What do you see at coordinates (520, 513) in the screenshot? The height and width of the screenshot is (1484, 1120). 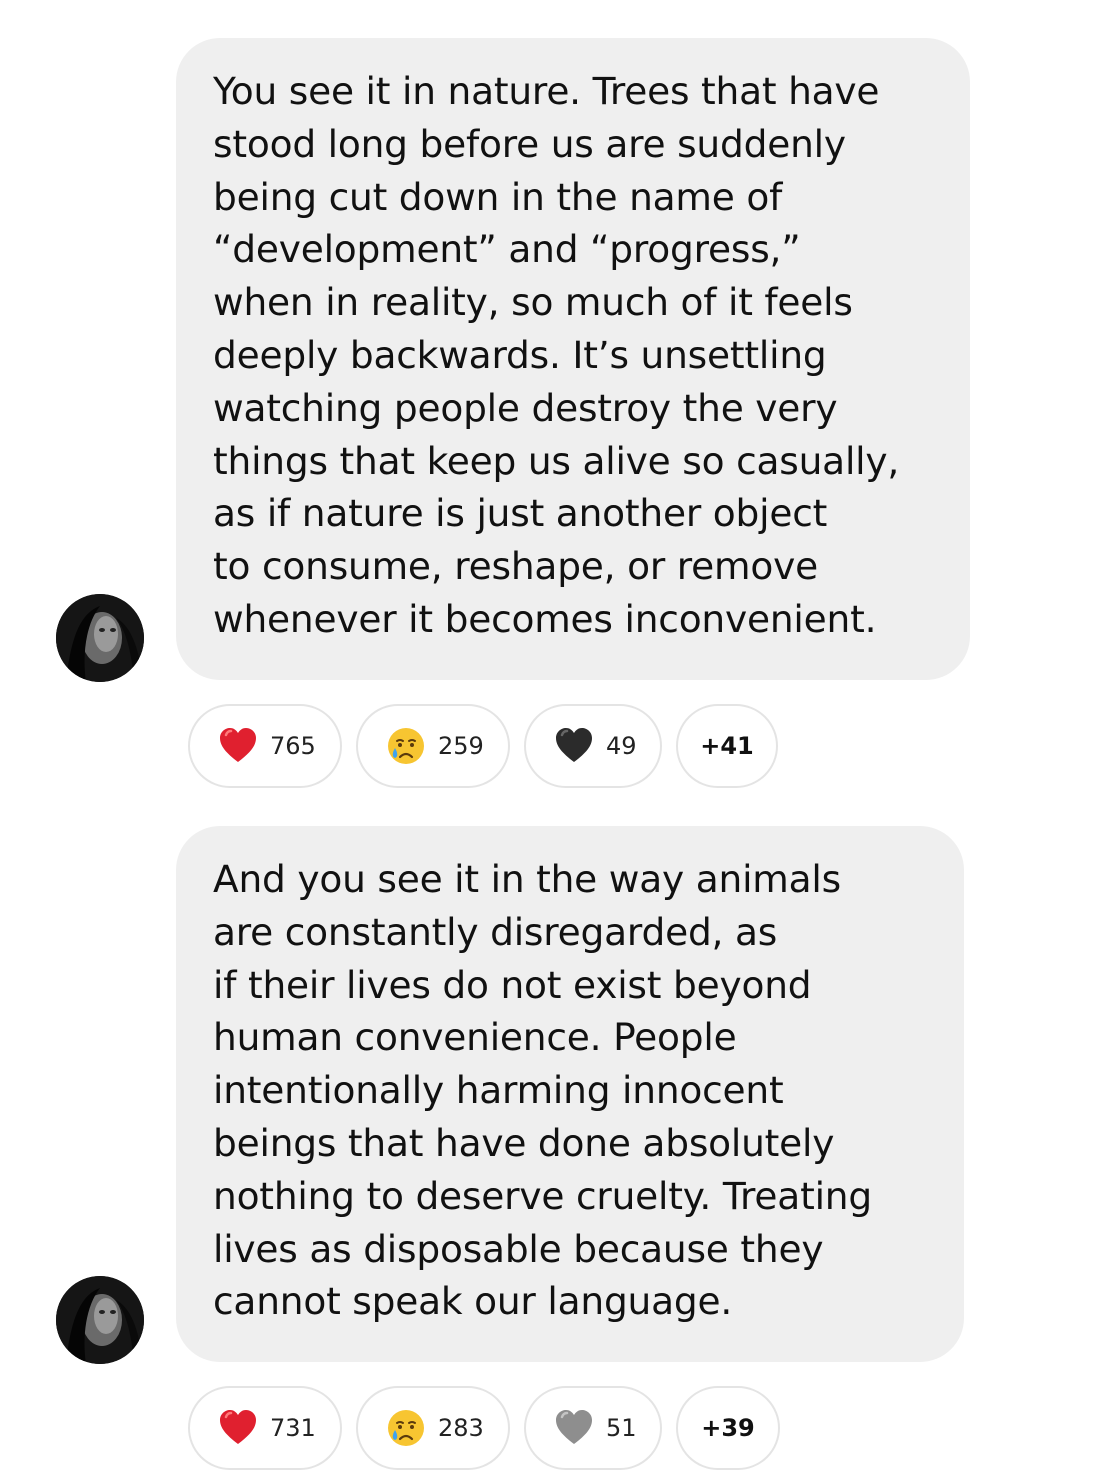 I see `message-text-line: as if nature is just another object` at bounding box center [520, 513].